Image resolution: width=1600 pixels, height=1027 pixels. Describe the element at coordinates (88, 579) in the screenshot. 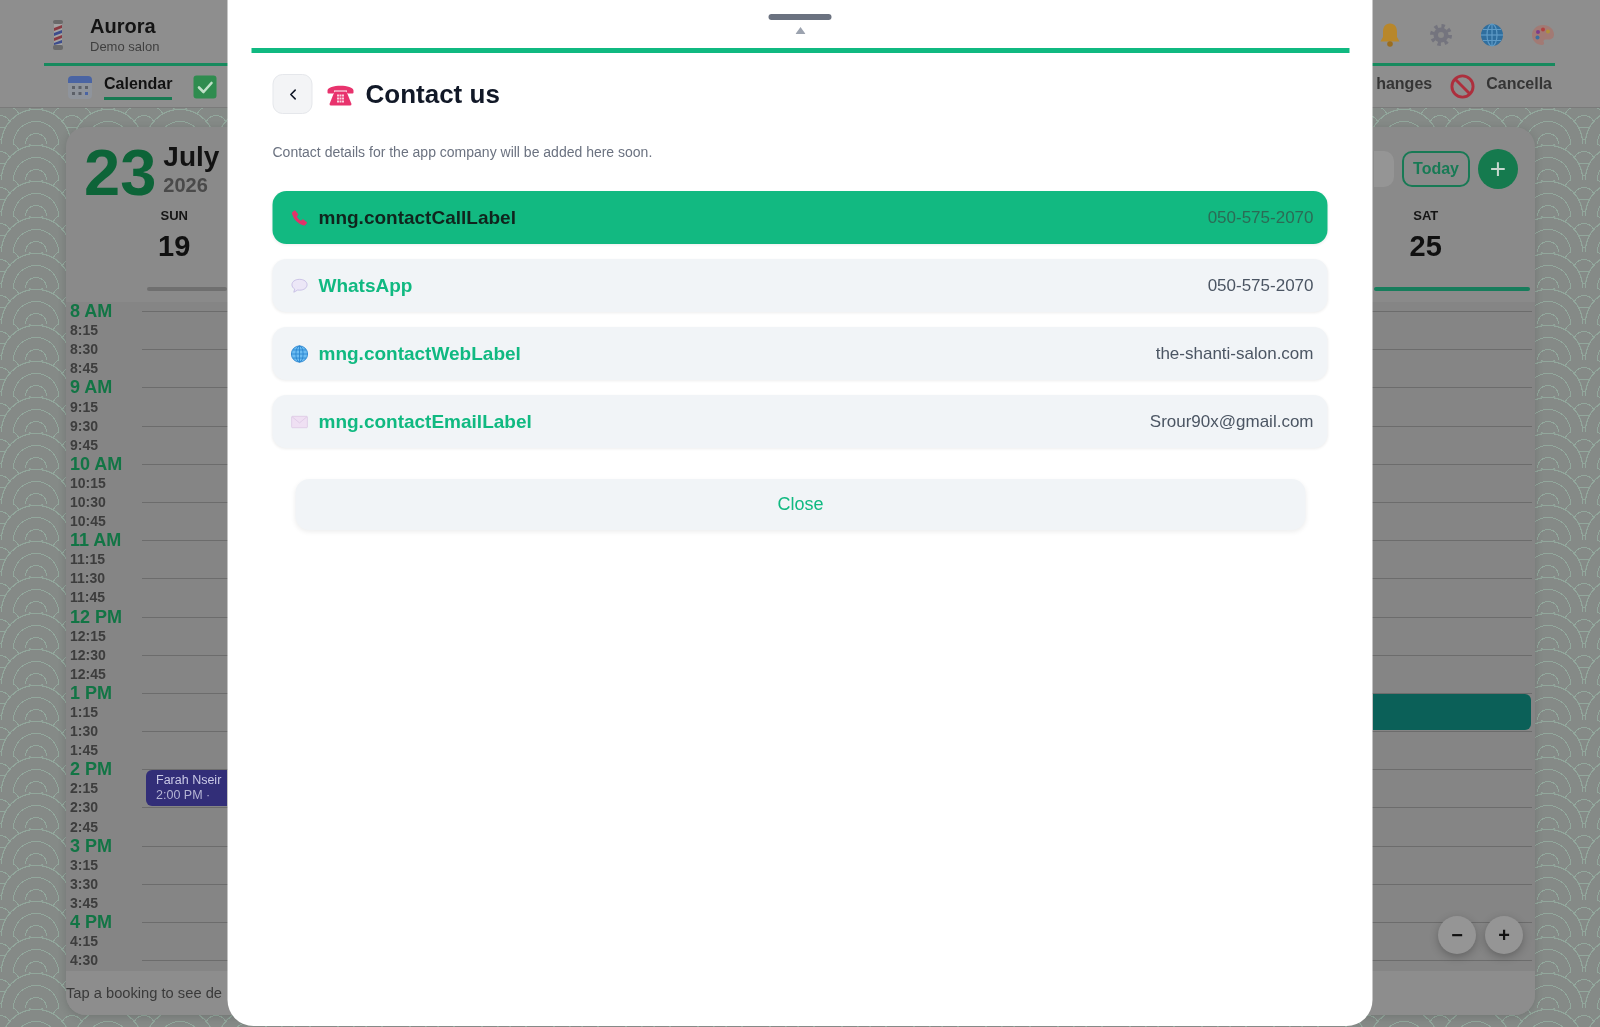

I see `time-label: 11:30` at that location.